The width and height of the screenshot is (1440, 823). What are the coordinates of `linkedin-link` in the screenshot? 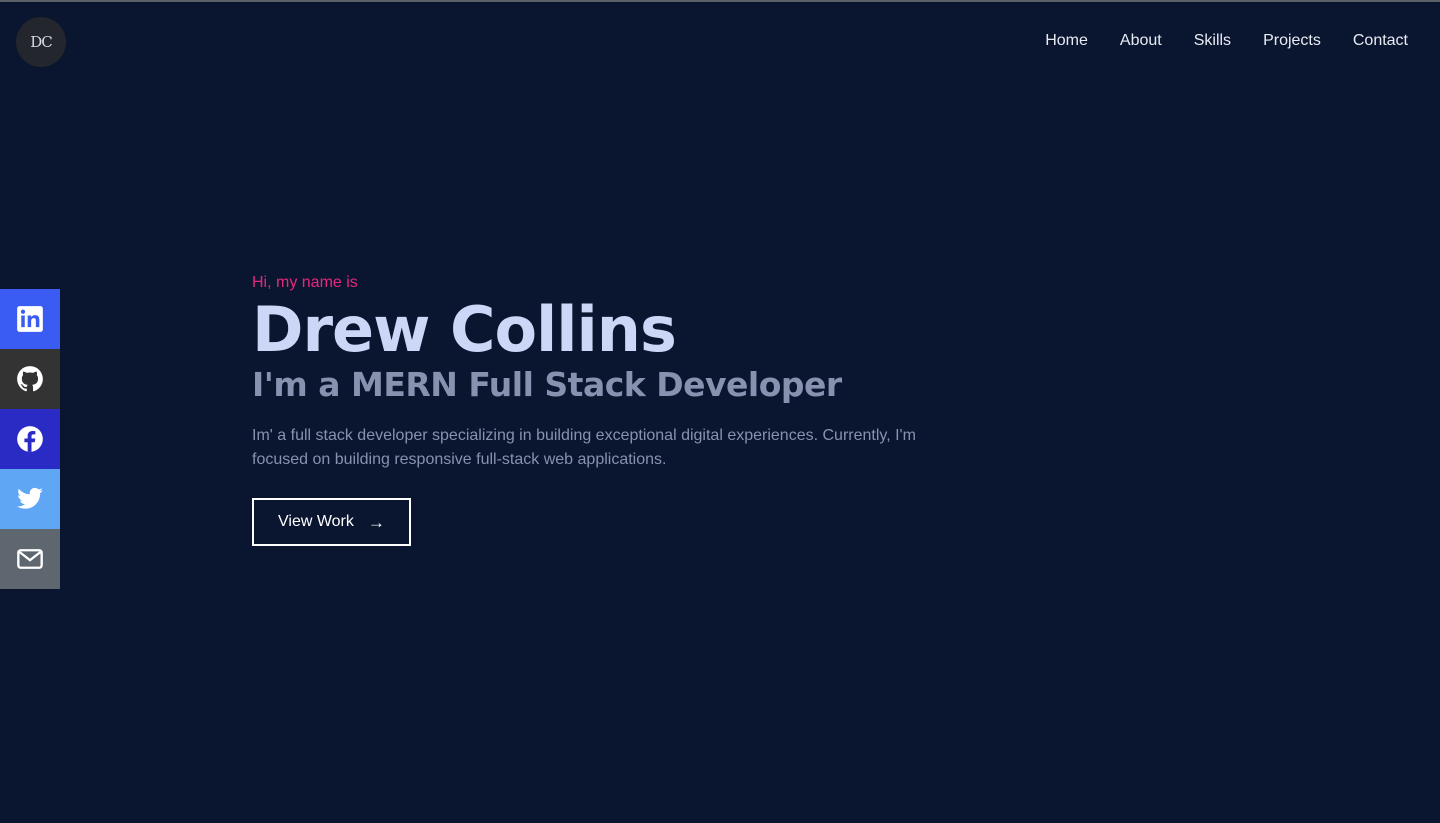 It's located at (30, 319).